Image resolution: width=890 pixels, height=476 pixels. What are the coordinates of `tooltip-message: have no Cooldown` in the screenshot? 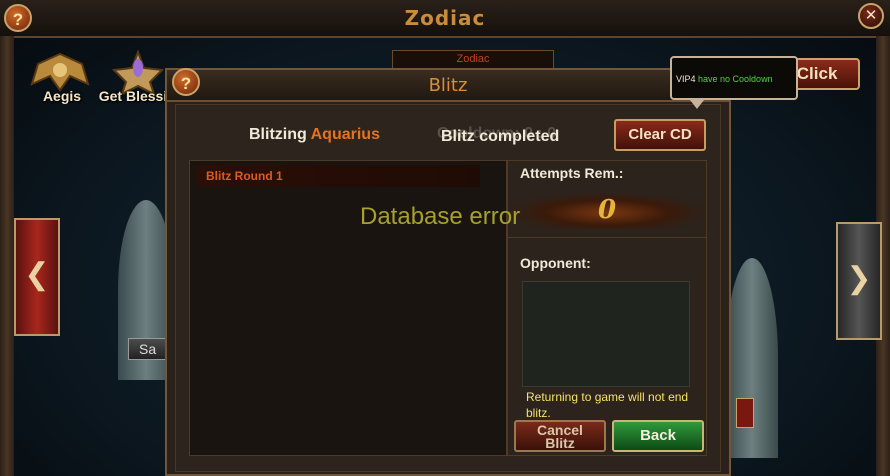 It's located at (734, 79).